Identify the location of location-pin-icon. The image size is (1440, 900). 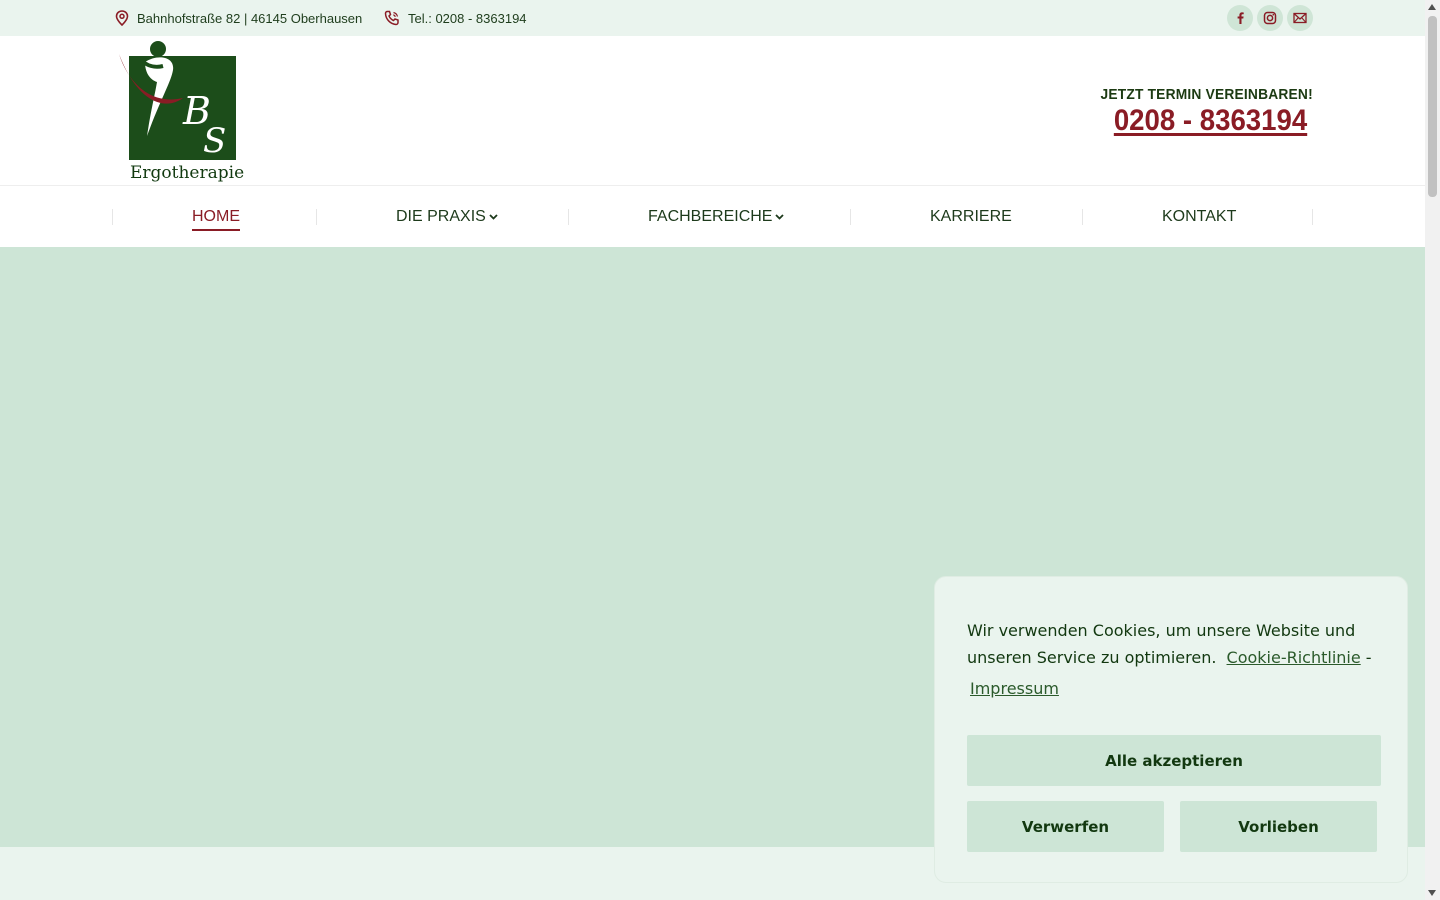
(122, 18).